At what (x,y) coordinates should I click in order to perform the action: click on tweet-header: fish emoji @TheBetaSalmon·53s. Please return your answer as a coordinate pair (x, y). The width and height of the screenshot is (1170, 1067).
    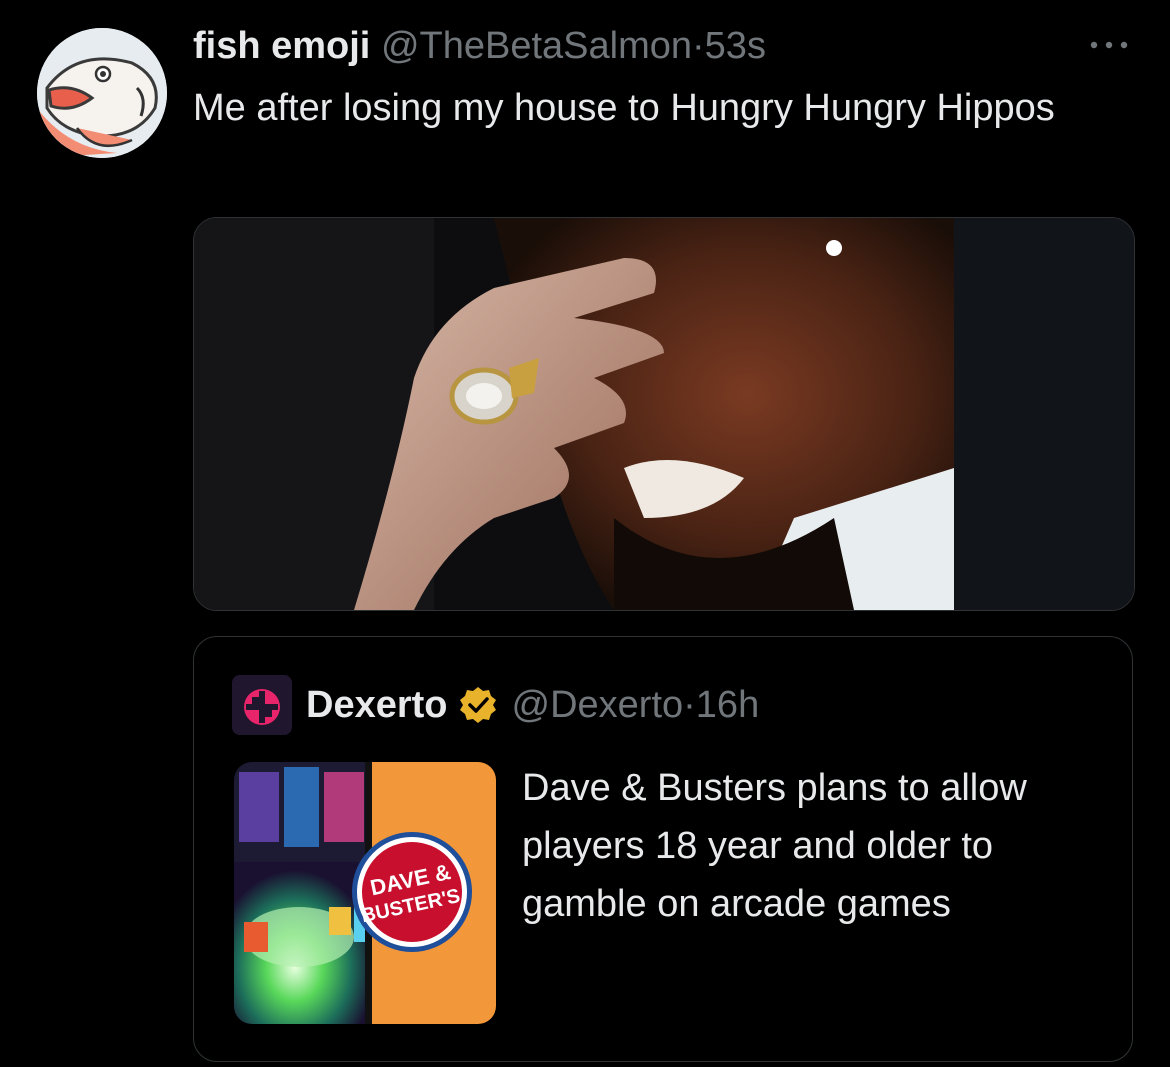
    Looking at the image, I should click on (479, 46).